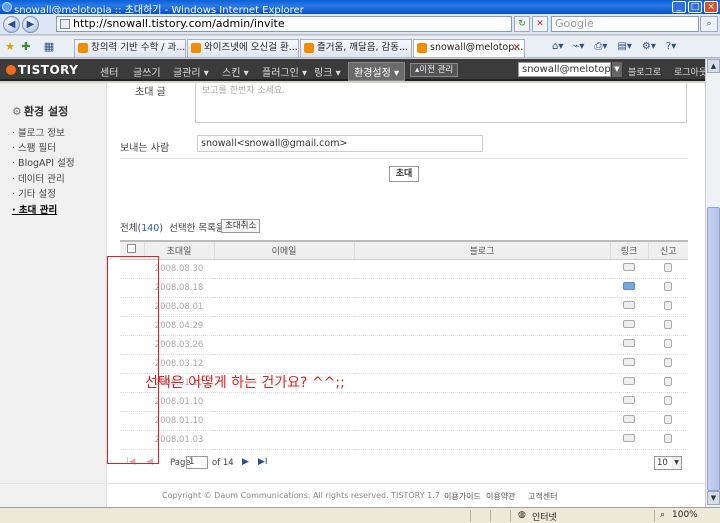 The width and height of the screenshot is (720, 523). Describe the element at coordinates (522, 24) in the screenshot. I see `refresh-icon: ↻` at that location.